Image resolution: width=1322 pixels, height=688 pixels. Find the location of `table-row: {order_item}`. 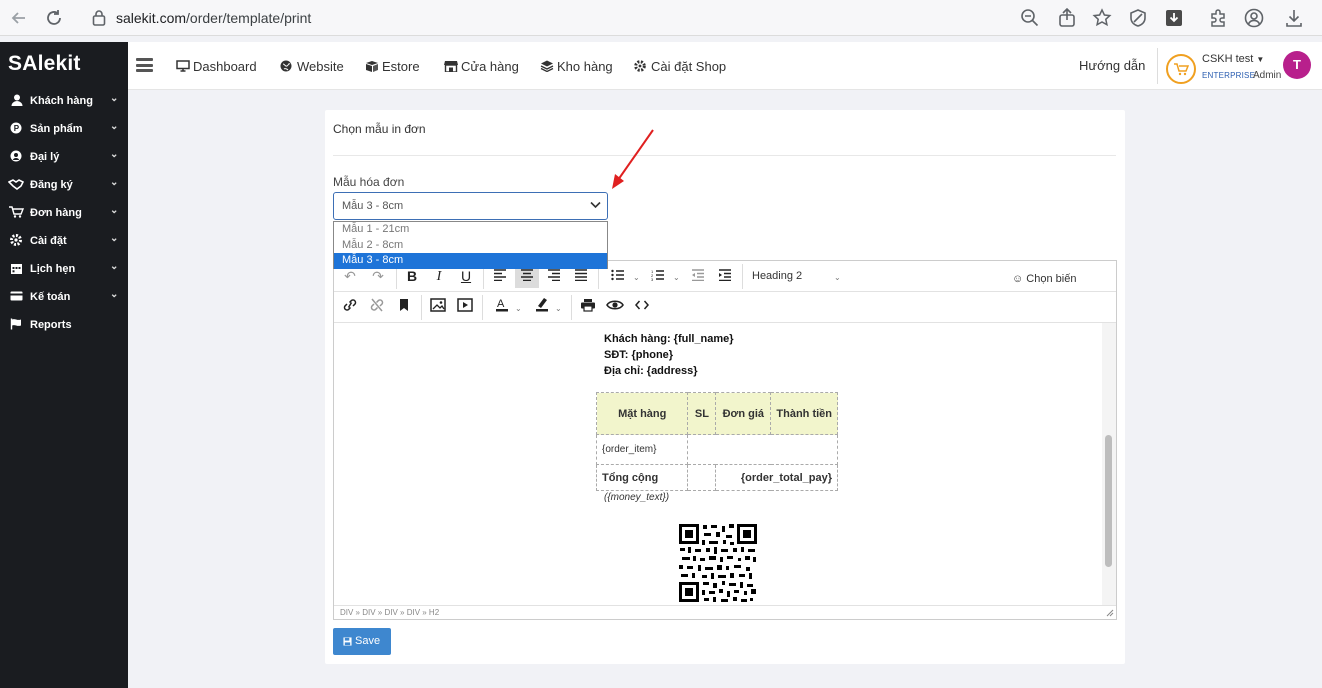

table-row: {order_item} is located at coordinates (716, 449).